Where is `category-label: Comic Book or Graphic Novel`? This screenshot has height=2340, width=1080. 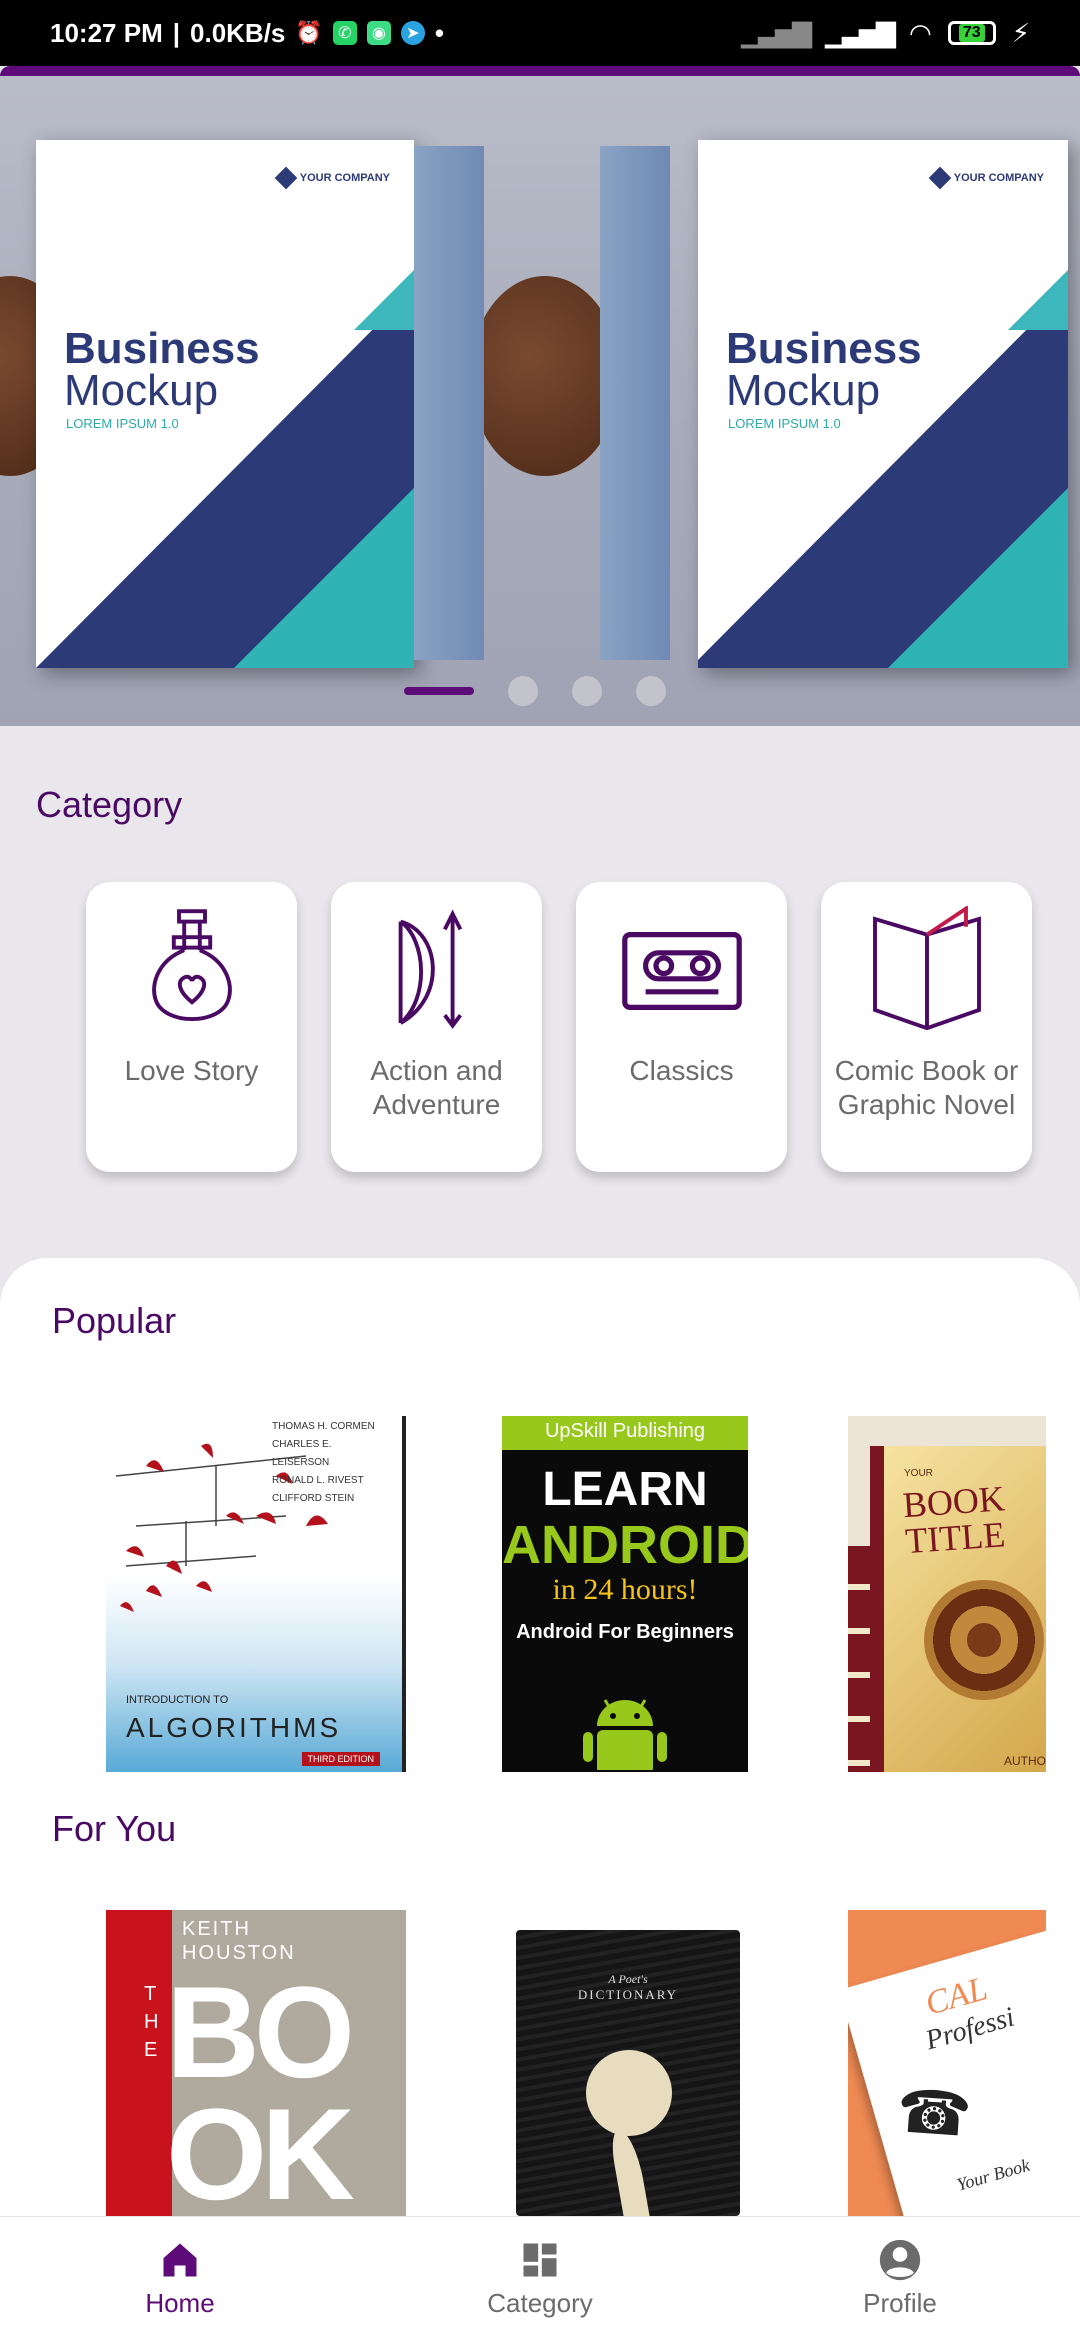 category-label: Comic Book or Graphic Novel is located at coordinates (926, 1087).